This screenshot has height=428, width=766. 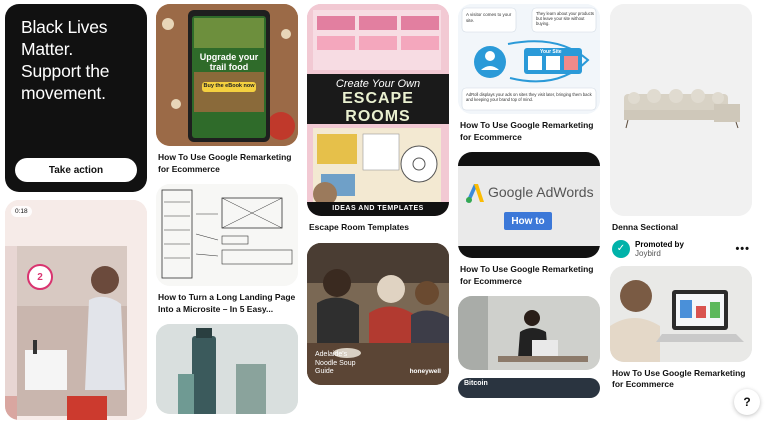 What do you see at coordinates (551, 52) in the screenshot?
I see `diagram-label-site: Your Site` at bounding box center [551, 52].